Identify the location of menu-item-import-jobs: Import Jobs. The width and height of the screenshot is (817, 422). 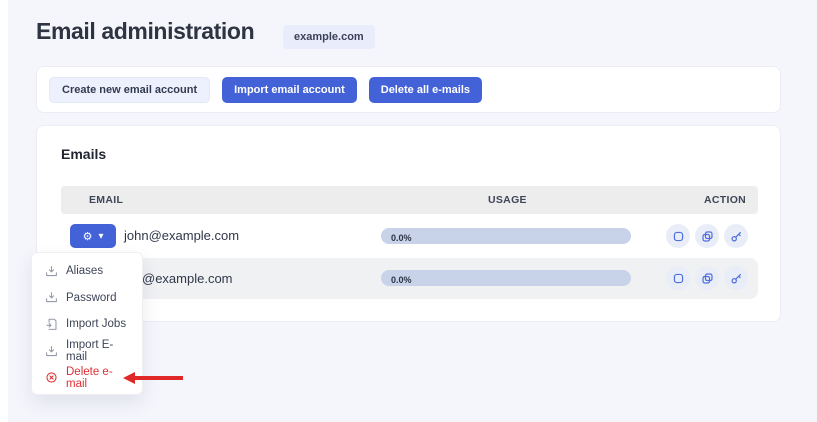
(87, 324).